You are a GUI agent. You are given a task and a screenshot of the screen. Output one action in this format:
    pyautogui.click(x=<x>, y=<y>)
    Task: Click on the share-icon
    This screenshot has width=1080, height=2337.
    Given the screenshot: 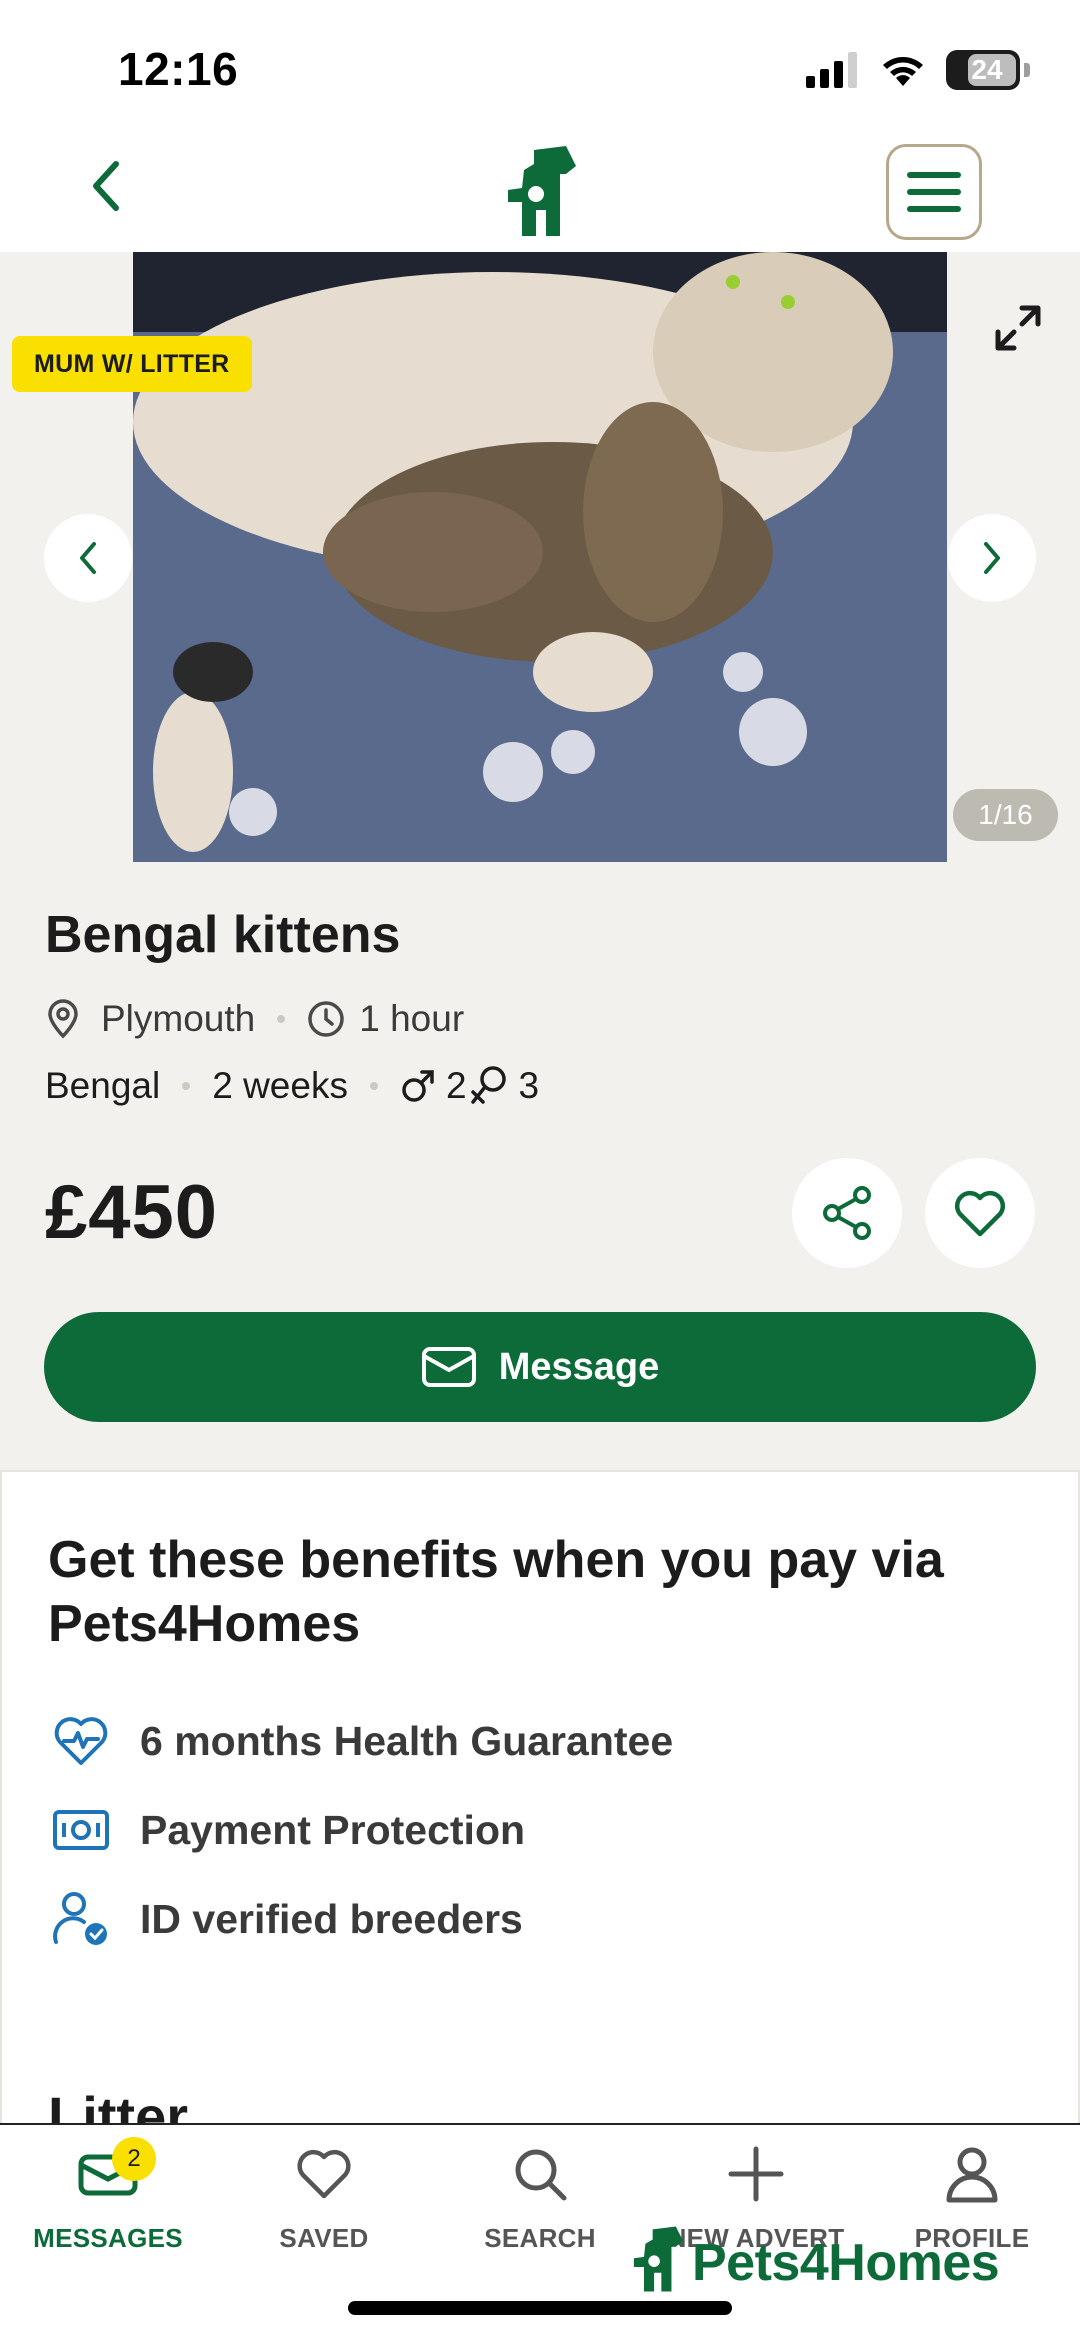 What is the action you would take?
    pyautogui.click(x=847, y=1213)
    